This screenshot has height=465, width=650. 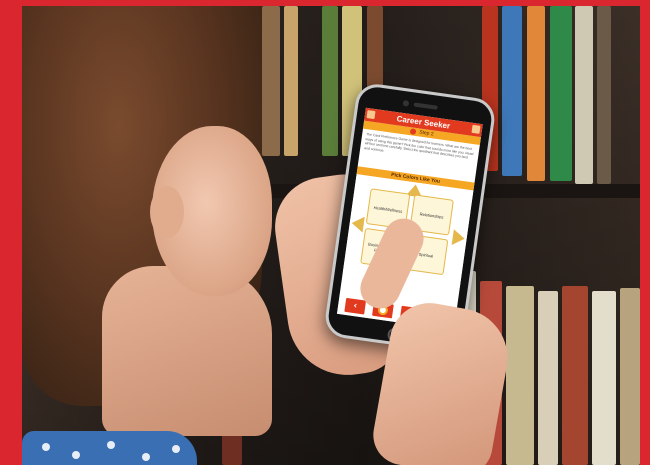 What do you see at coordinates (413, 132) in the screenshot?
I see `step-icon` at bounding box center [413, 132].